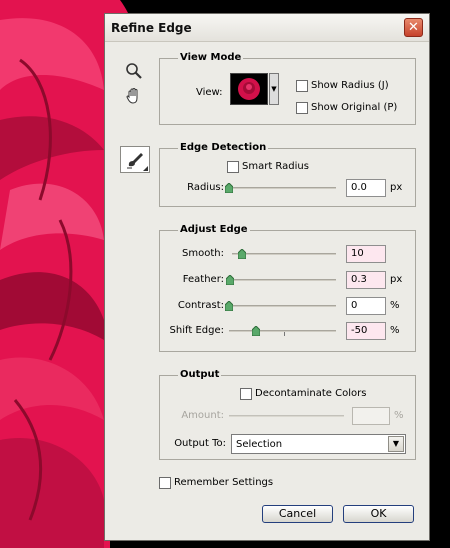 The image size is (450, 548). Describe the element at coordinates (134, 96) in the screenshot. I see `hand-tool-icon` at that location.